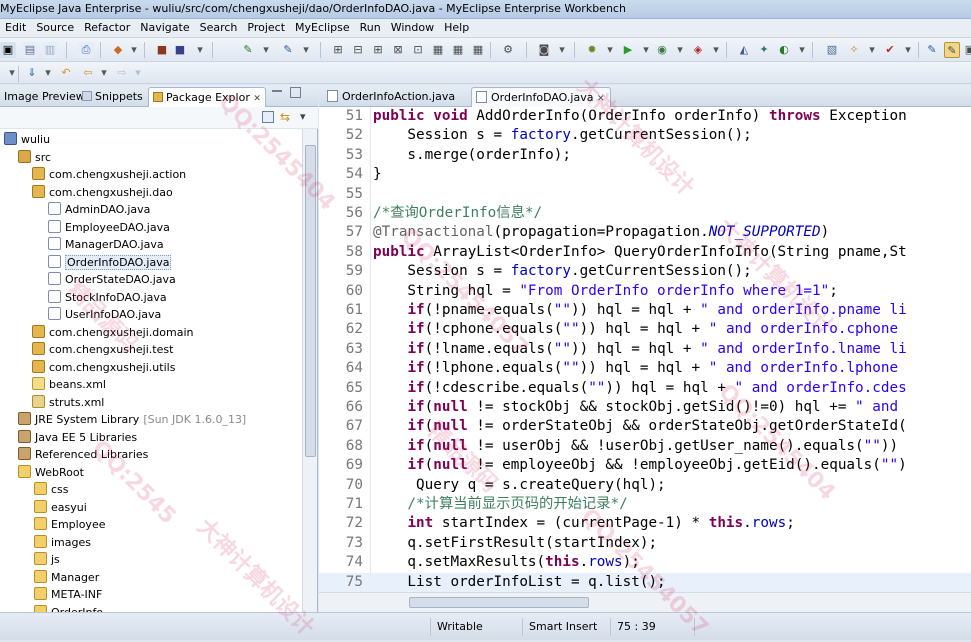 This screenshot has width=971, height=642. Describe the element at coordinates (832, 50) in the screenshot. I see `open-type-icon: ▧` at that location.